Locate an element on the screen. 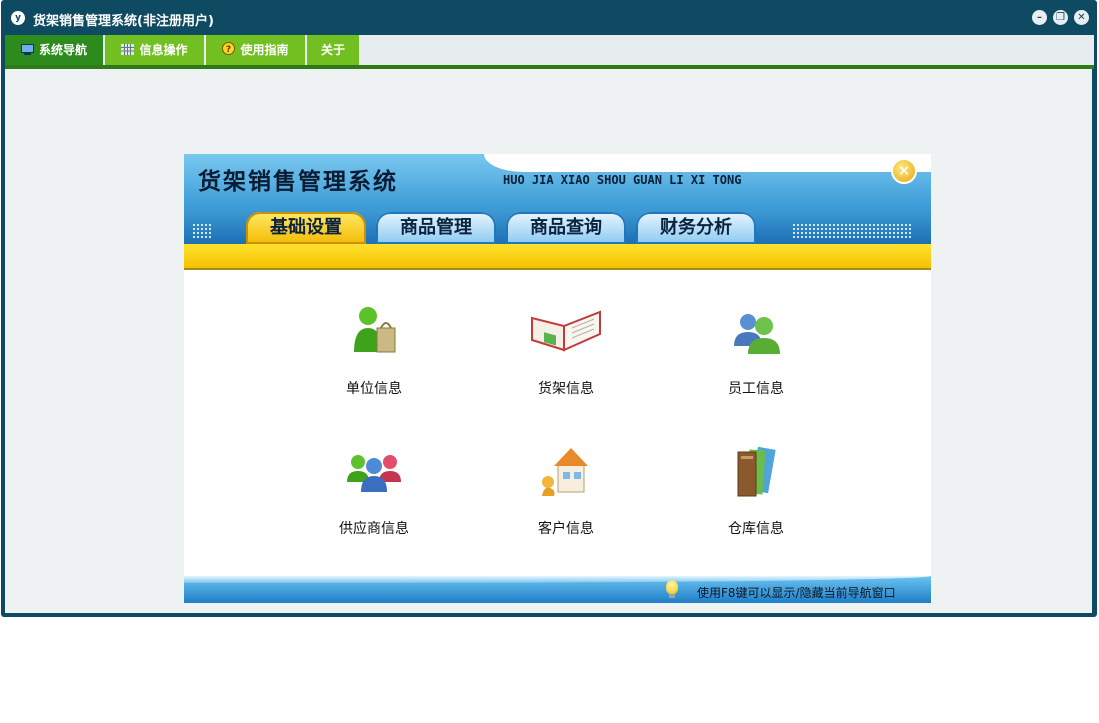  menu-label: 使用指南 is located at coordinates (264, 50).